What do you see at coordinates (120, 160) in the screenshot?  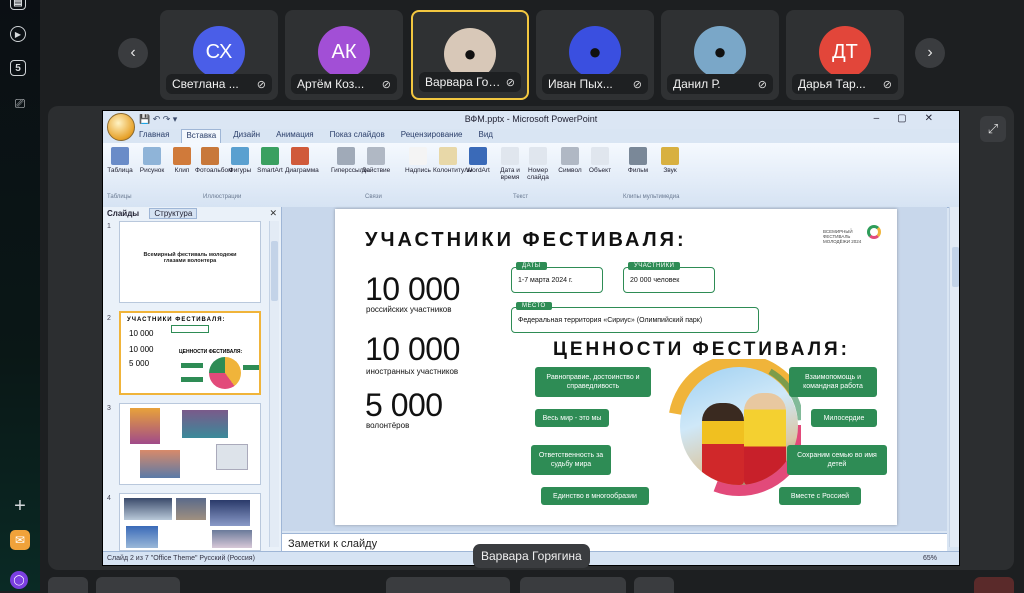 I see `ribbon-button: Таблица` at bounding box center [120, 160].